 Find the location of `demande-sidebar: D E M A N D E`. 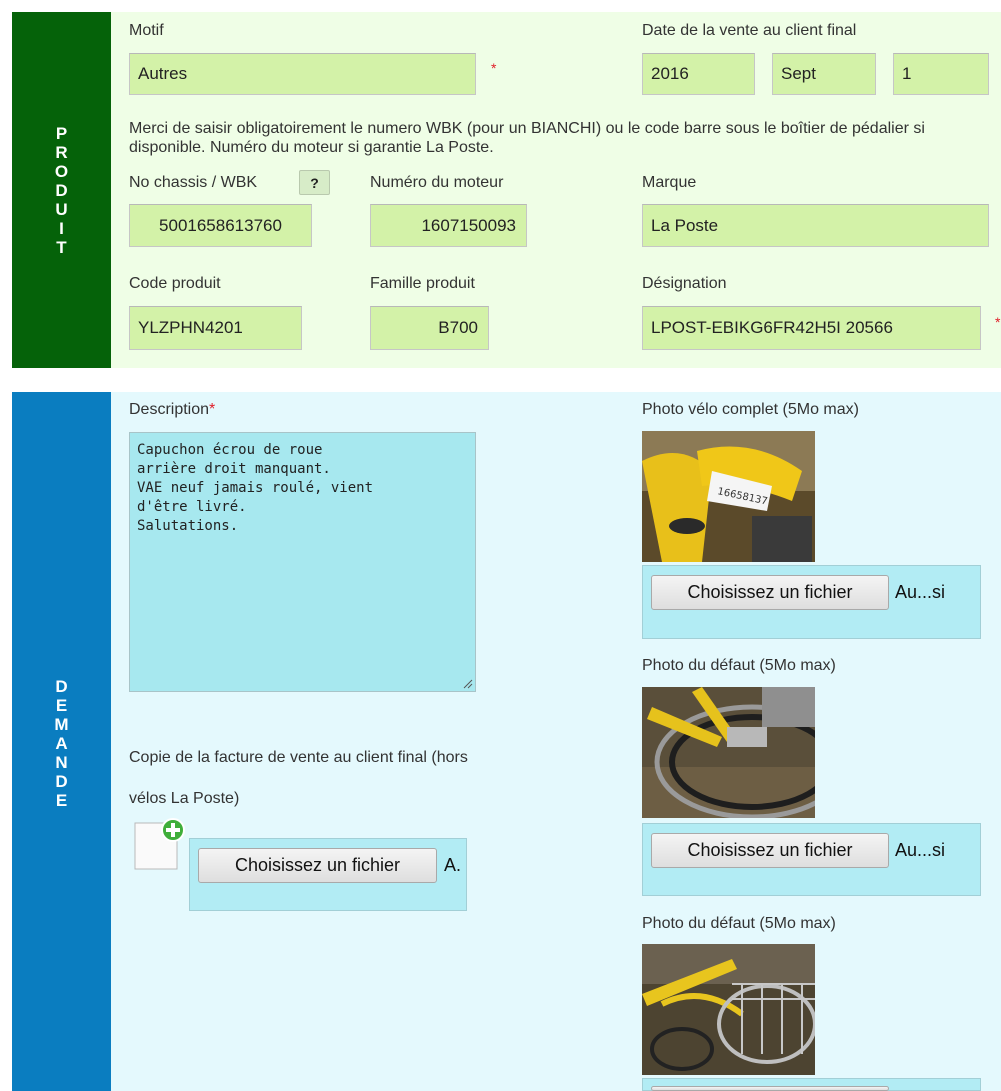

demande-sidebar: D E M A N D E is located at coordinates (61, 741).